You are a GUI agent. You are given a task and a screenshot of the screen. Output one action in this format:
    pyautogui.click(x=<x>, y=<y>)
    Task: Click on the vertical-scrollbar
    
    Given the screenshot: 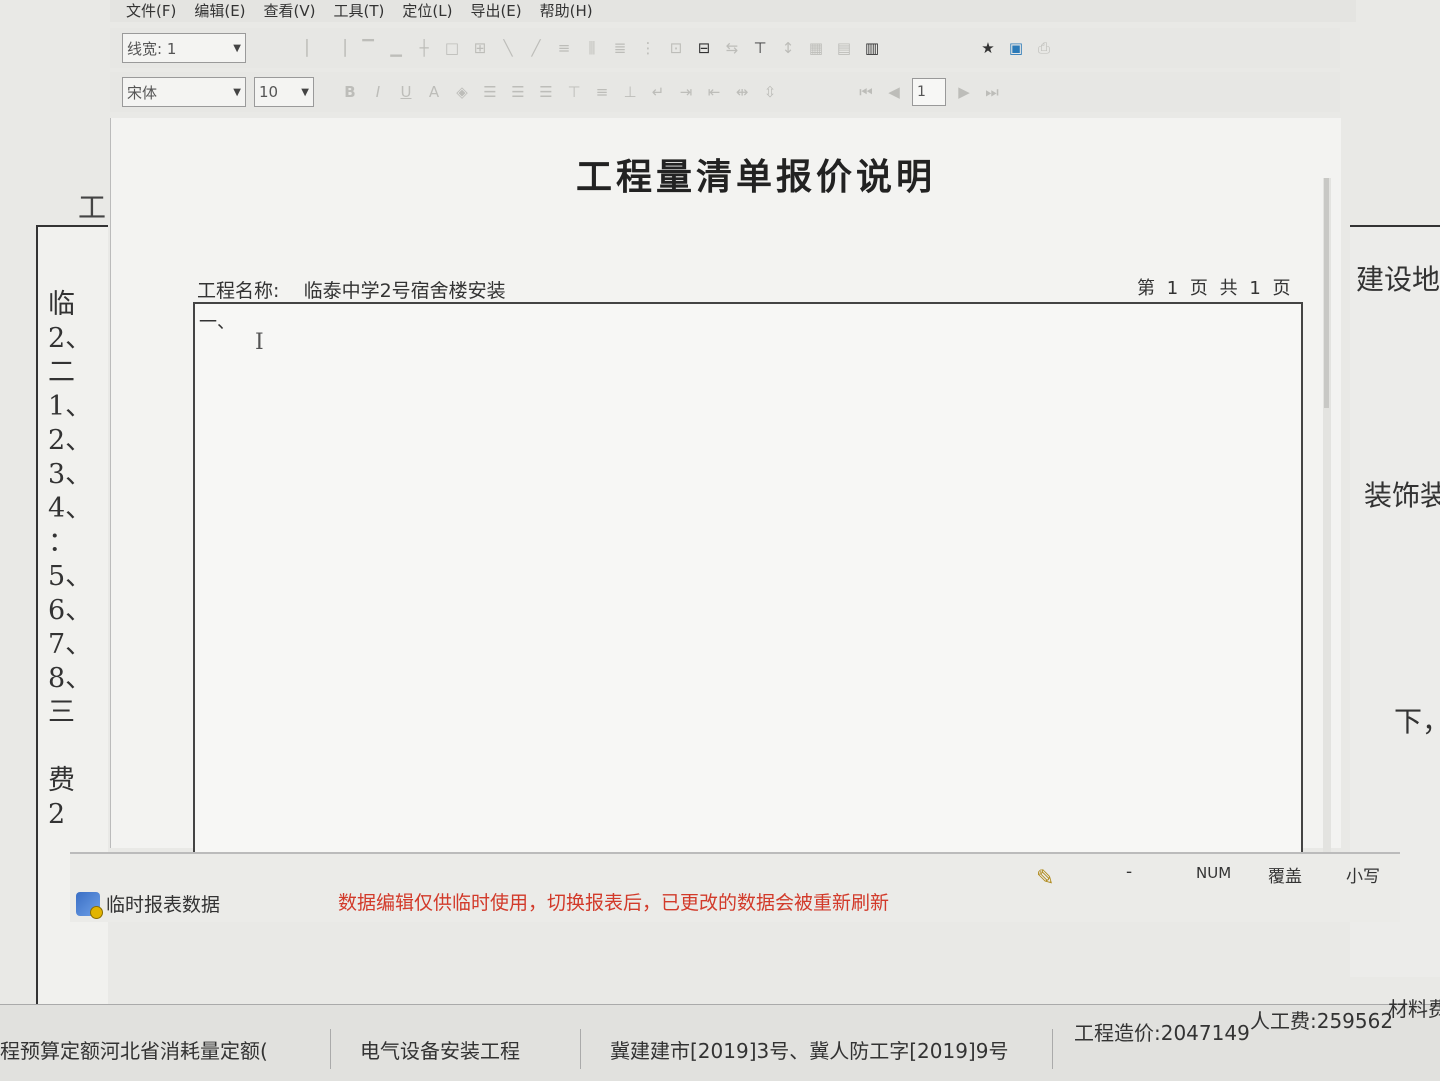 What is the action you would take?
    pyautogui.click(x=1327, y=518)
    